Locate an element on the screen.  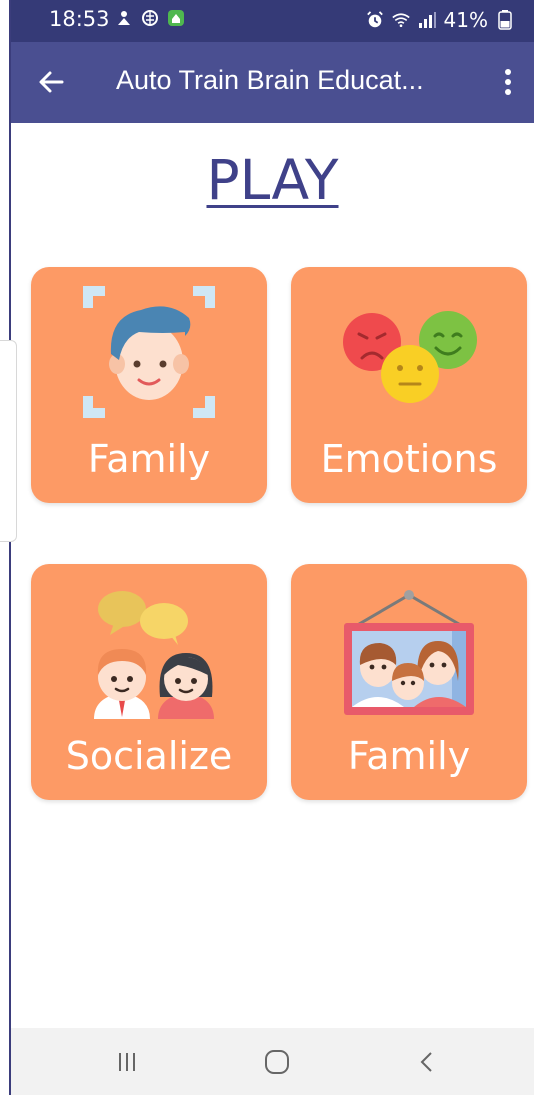
page-title: PLAY is located at coordinates (272, 180).